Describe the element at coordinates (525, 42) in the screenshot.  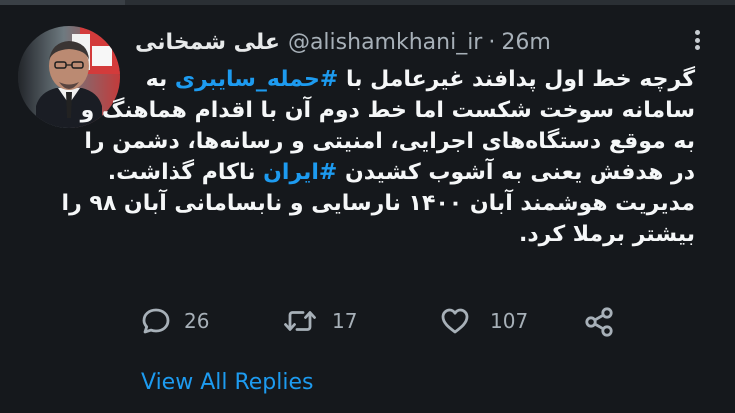
I see `tweet-time: 26m` at that location.